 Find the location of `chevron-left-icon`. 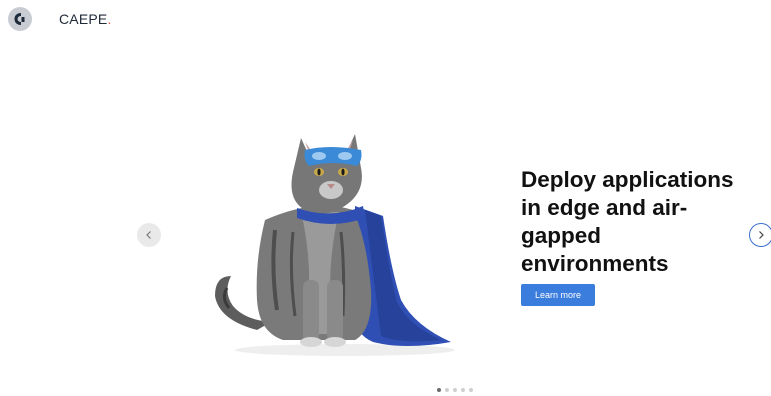

chevron-left-icon is located at coordinates (148, 235).